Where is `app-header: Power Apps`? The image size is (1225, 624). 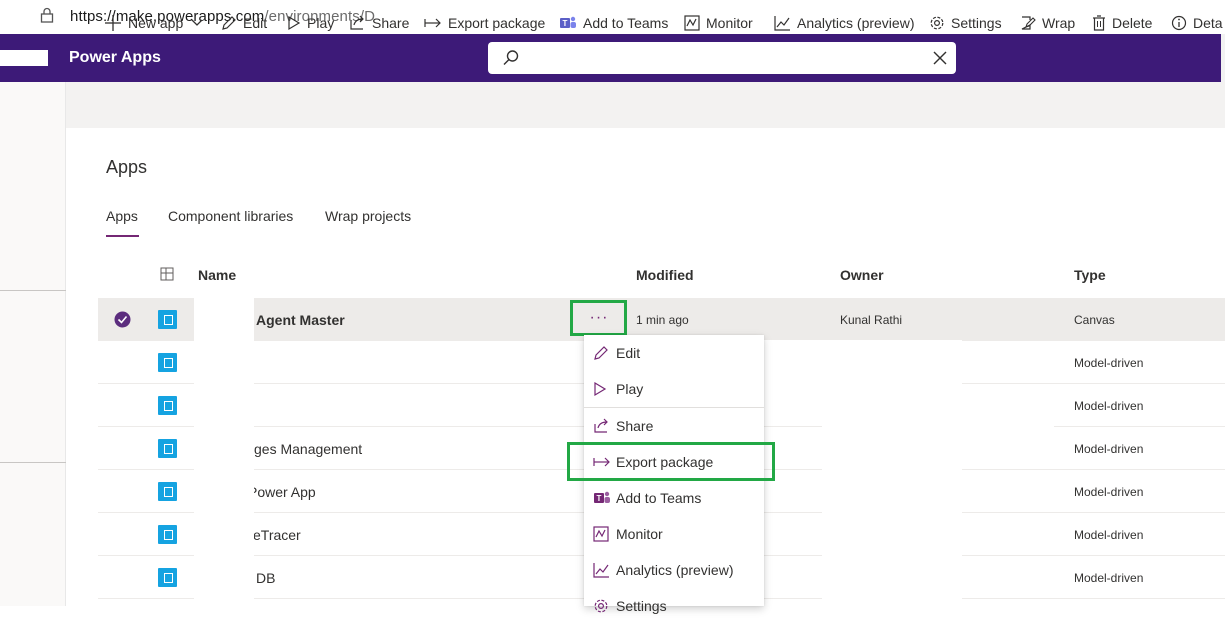 app-header: Power Apps is located at coordinates (612, 58).